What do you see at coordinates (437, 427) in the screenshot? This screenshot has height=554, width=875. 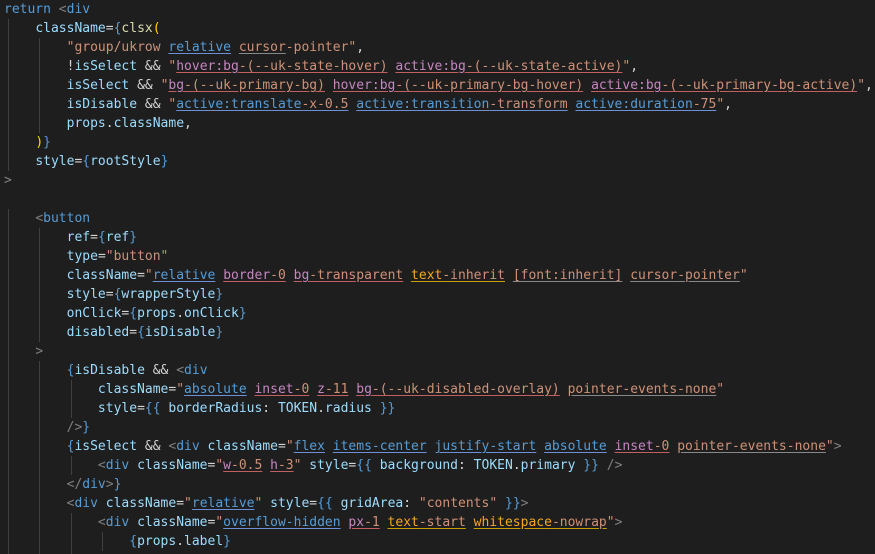 I see `code-line: />}` at bounding box center [437, 427].